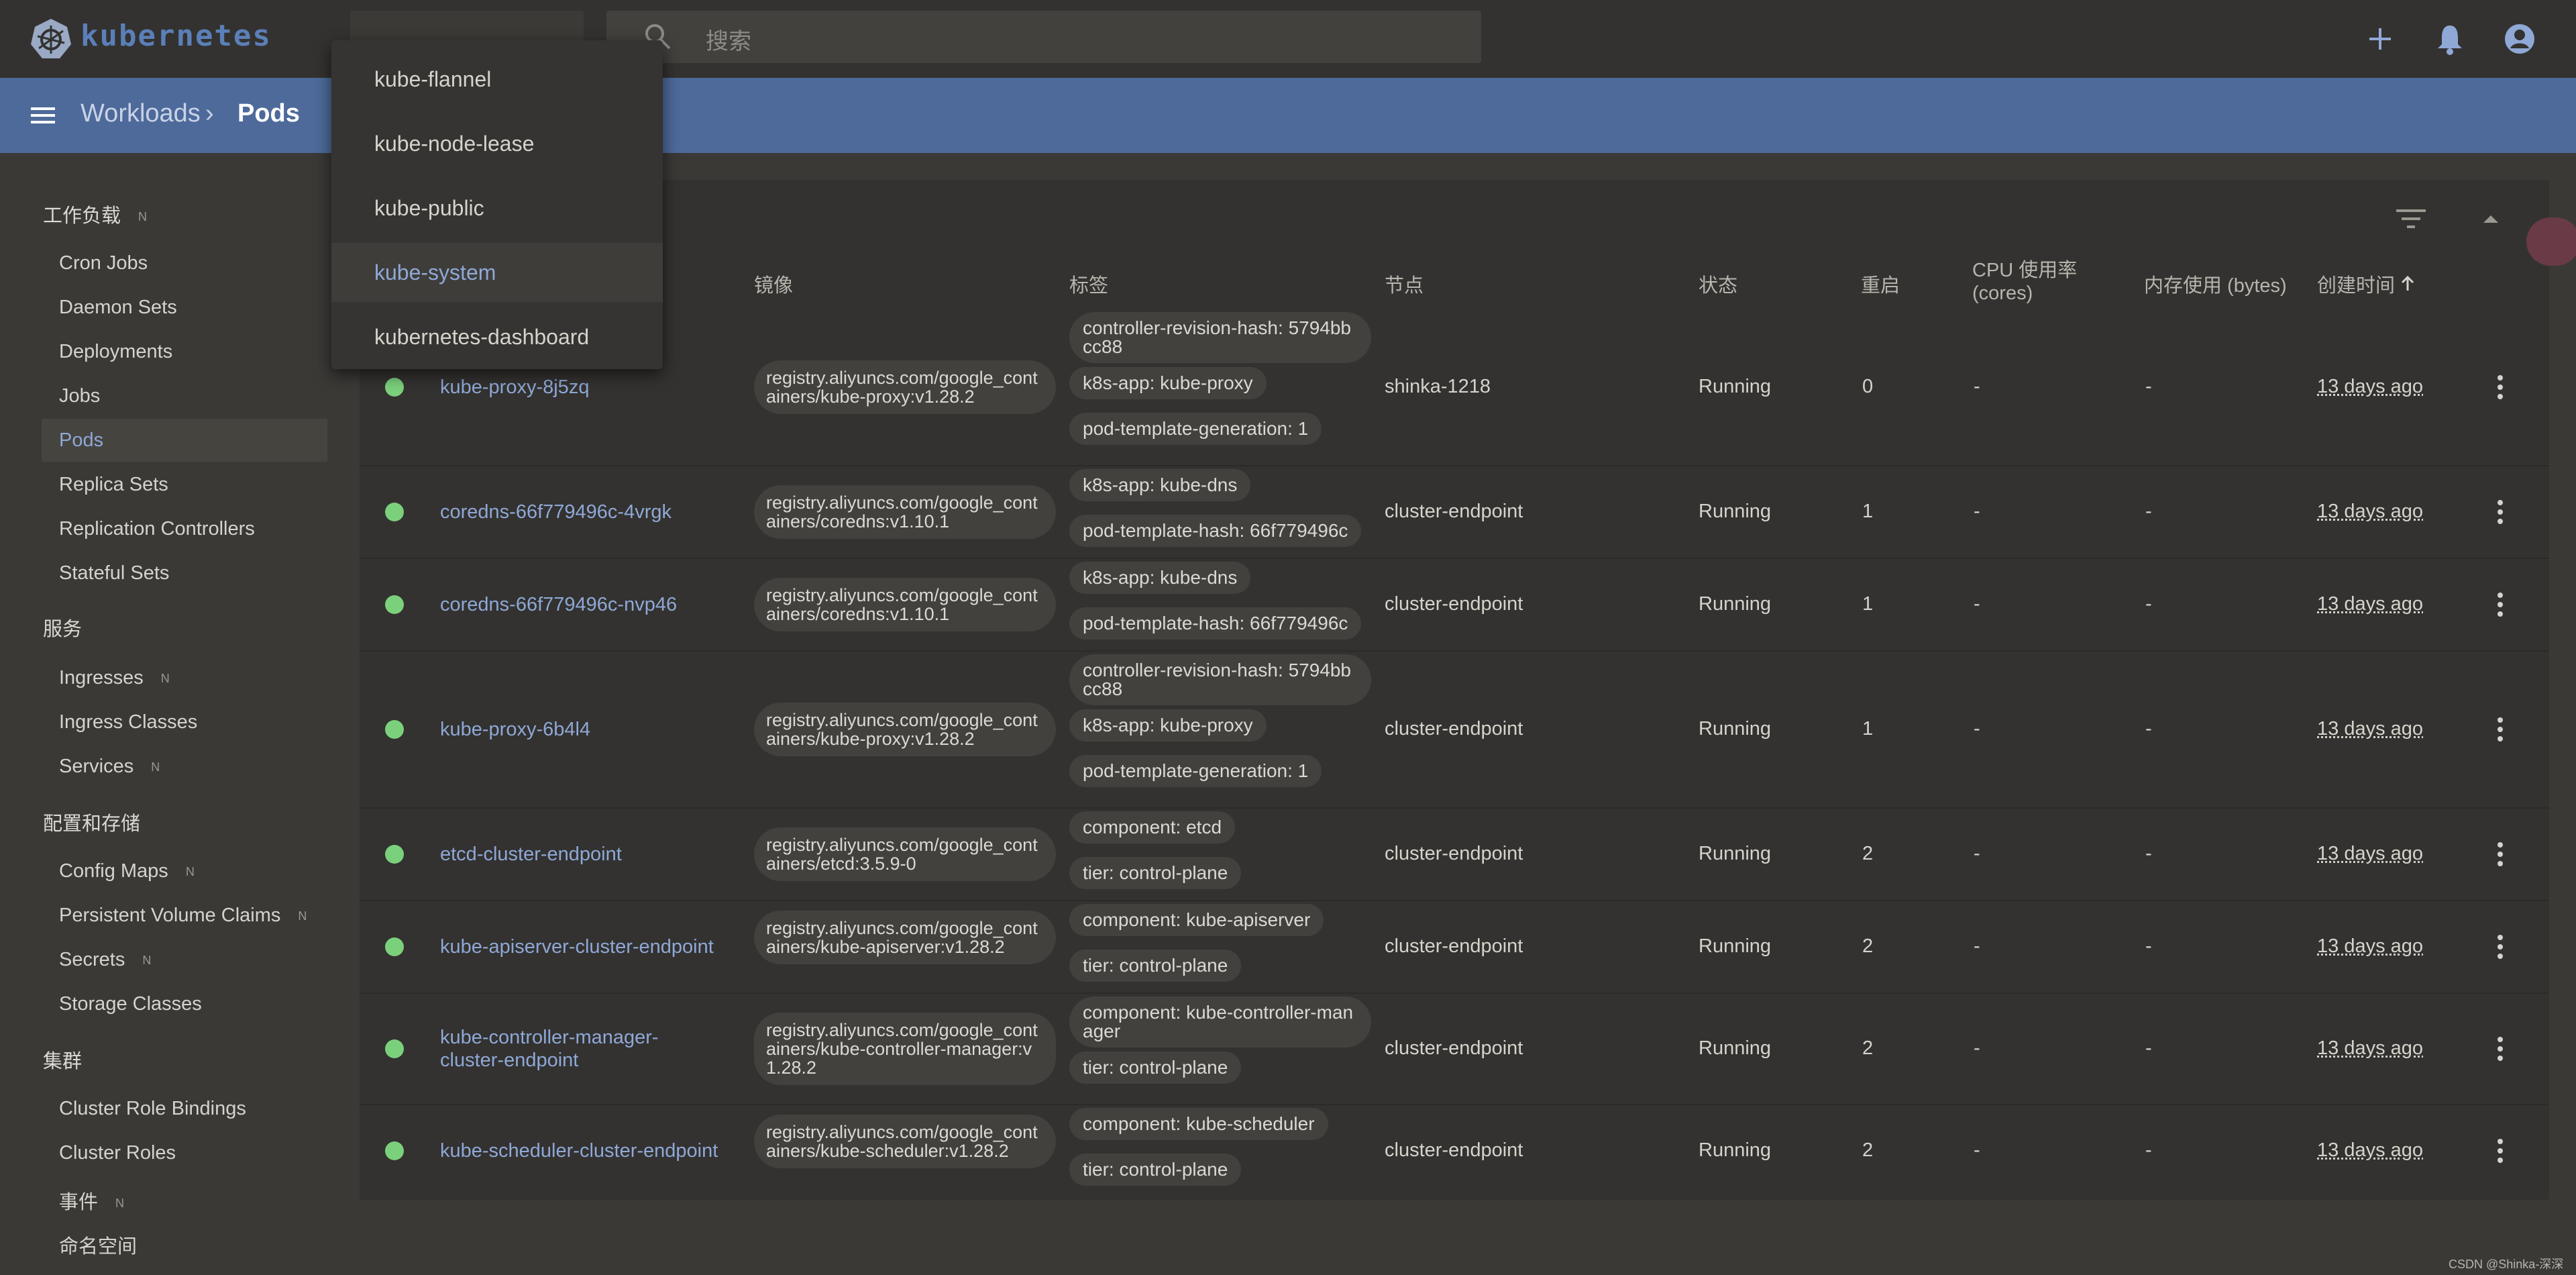 This screenshot has height=1275, width=2576. Describe the element at coordinates (1718, 286) in the screenshot. I see `column-header-status: 状态` at that location.